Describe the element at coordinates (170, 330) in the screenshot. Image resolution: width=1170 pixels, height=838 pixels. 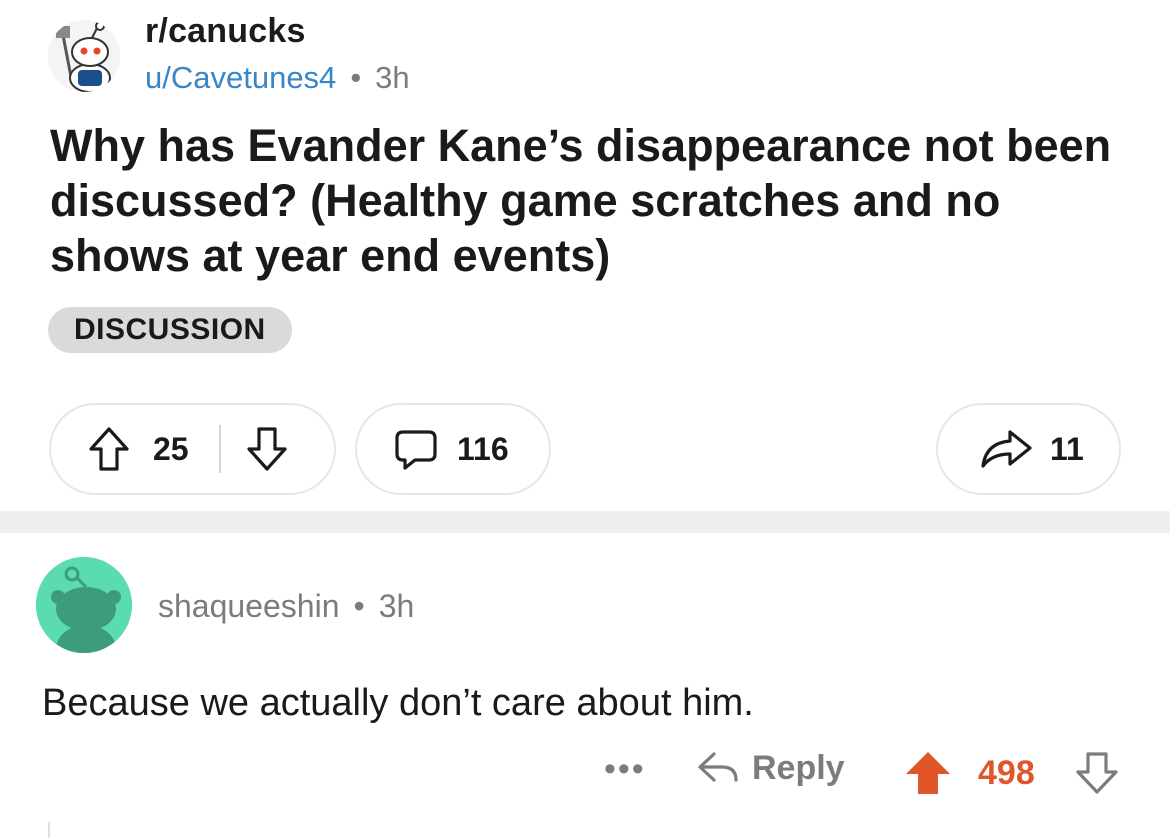
I see `post-flair: DISCUSSION` at that location.